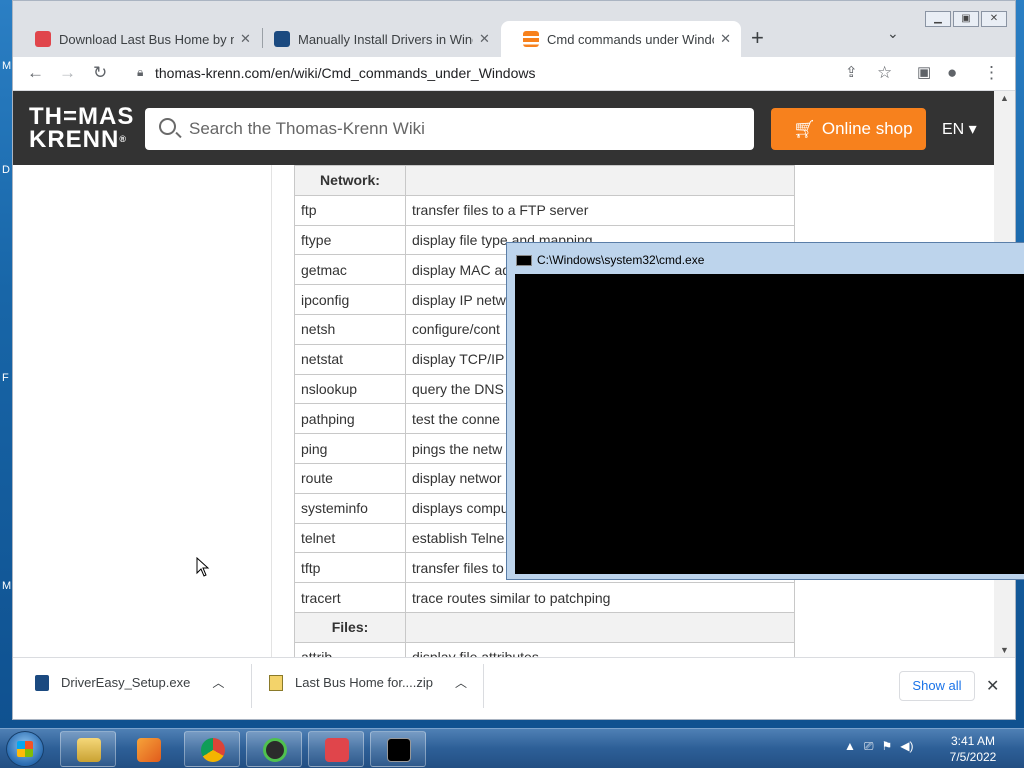  Describe the element at coordinates (924, 72) in the screenshot. I see `side-panel-icon: ▣` at that location.